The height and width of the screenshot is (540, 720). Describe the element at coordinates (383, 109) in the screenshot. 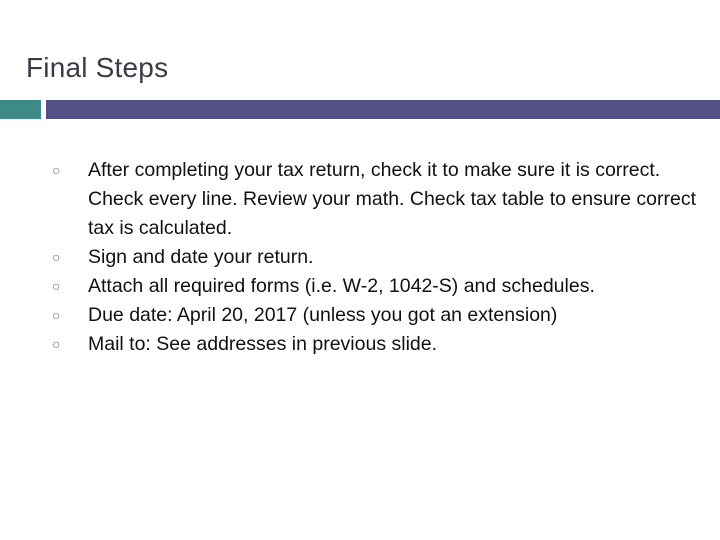

I see `title-accent-bar-purple` at that location.